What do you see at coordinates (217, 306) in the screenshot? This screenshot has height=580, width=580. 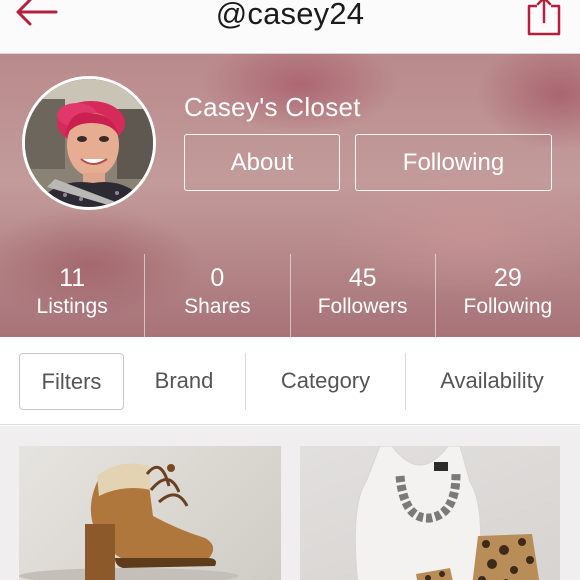 I see `stat-shares-label: Shares` at bounding box center [217, 306].